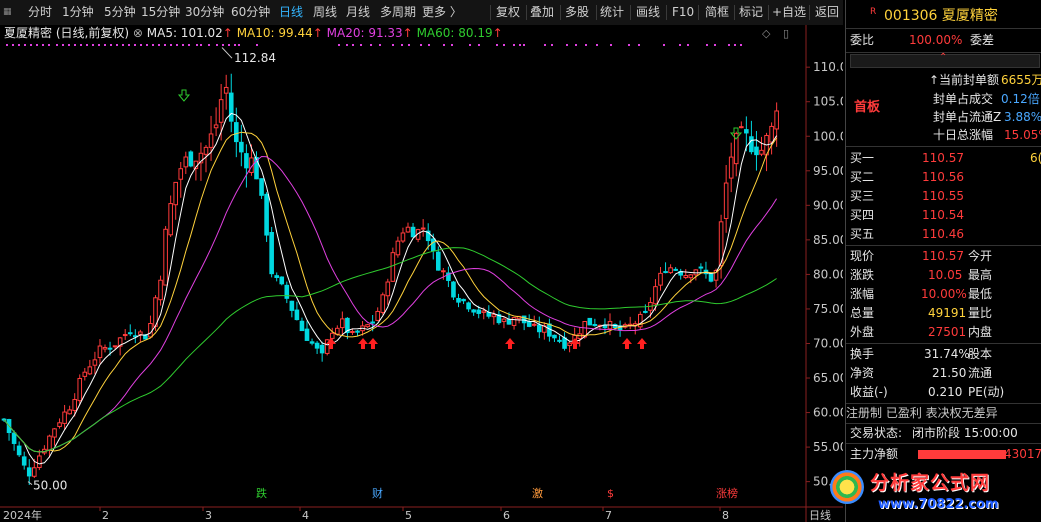 This screenshot has height=522, width=1041. What do you see at coordinates (78, 12) in the screenshot?
I see `tab-1min: 1分钟` at bounding box center [78, 12].